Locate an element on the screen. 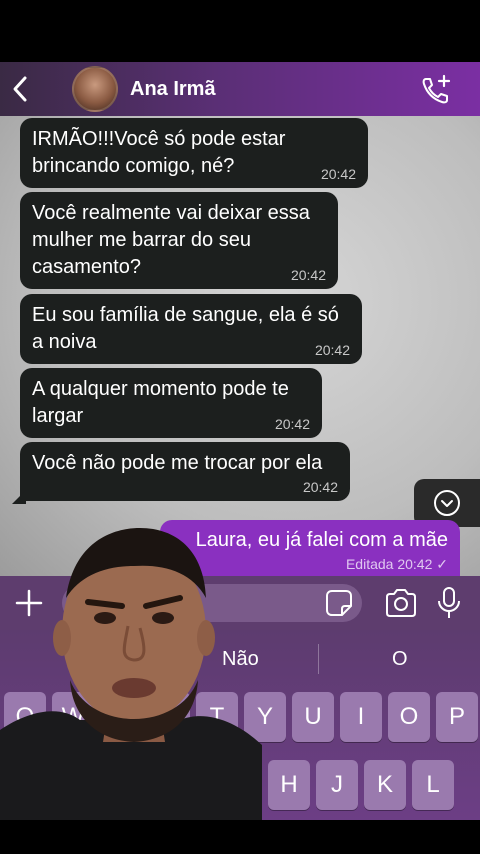 This screenshot has width=480, height=854. message-text: IRMÃO!!!Você só pode estar is located at coordinates (159, 139).